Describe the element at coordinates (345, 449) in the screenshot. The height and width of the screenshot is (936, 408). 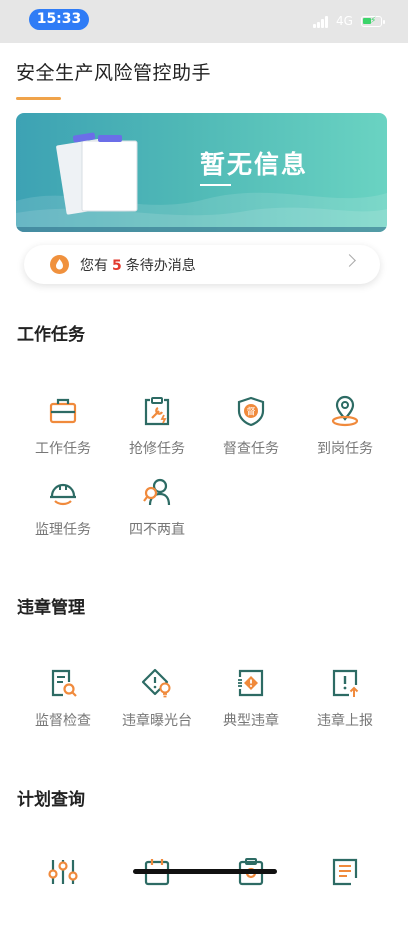
I see `grid-label: 到岗任务` at that location.